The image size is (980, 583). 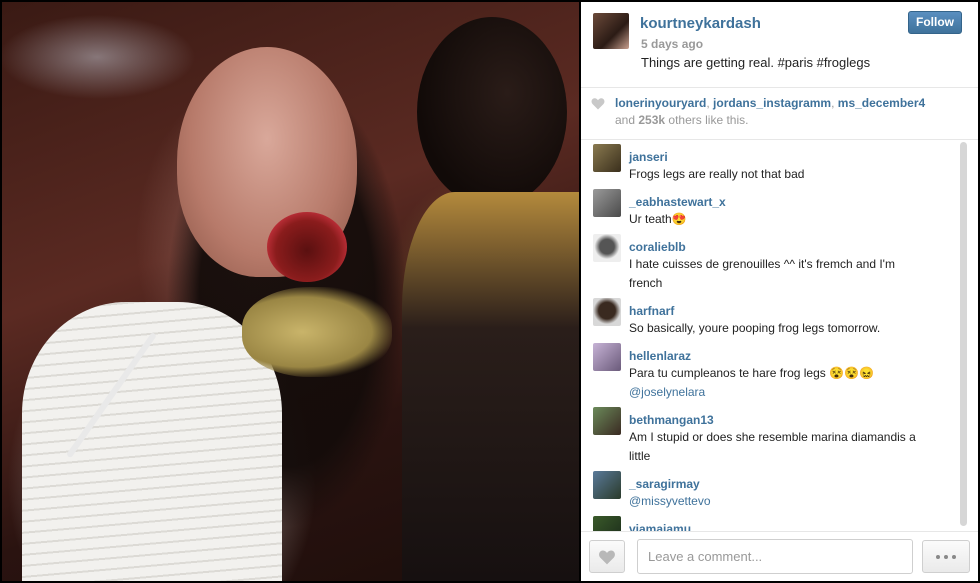 I want to click on like-button, so click(x=607, y=556).